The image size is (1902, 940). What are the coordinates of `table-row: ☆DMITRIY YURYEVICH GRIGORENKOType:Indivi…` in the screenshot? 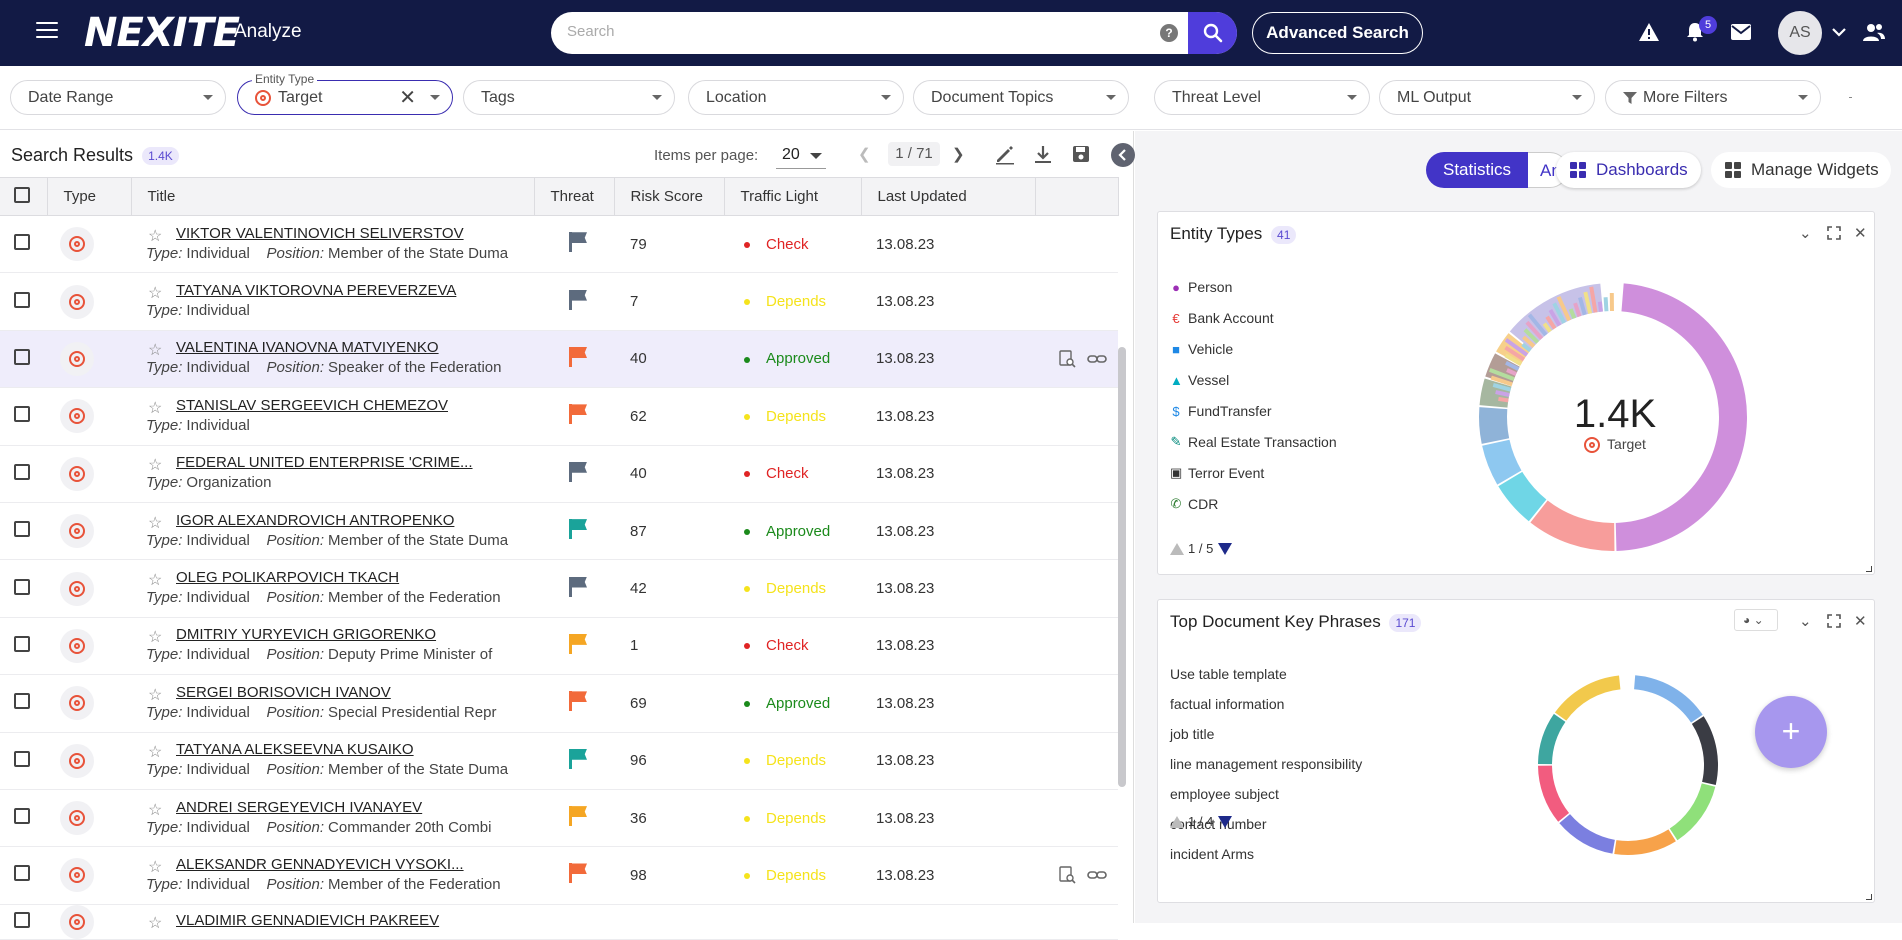 It's located at (559, 645).